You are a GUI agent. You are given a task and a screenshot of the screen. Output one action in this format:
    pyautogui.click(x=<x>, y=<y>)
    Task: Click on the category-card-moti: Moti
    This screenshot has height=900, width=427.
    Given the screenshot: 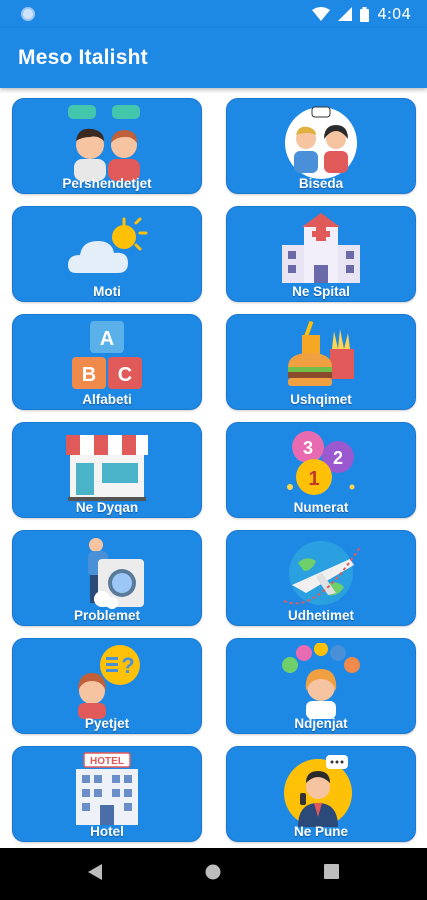 What is the action you would take?
    pyautogui.click(x=107, y=254)
    